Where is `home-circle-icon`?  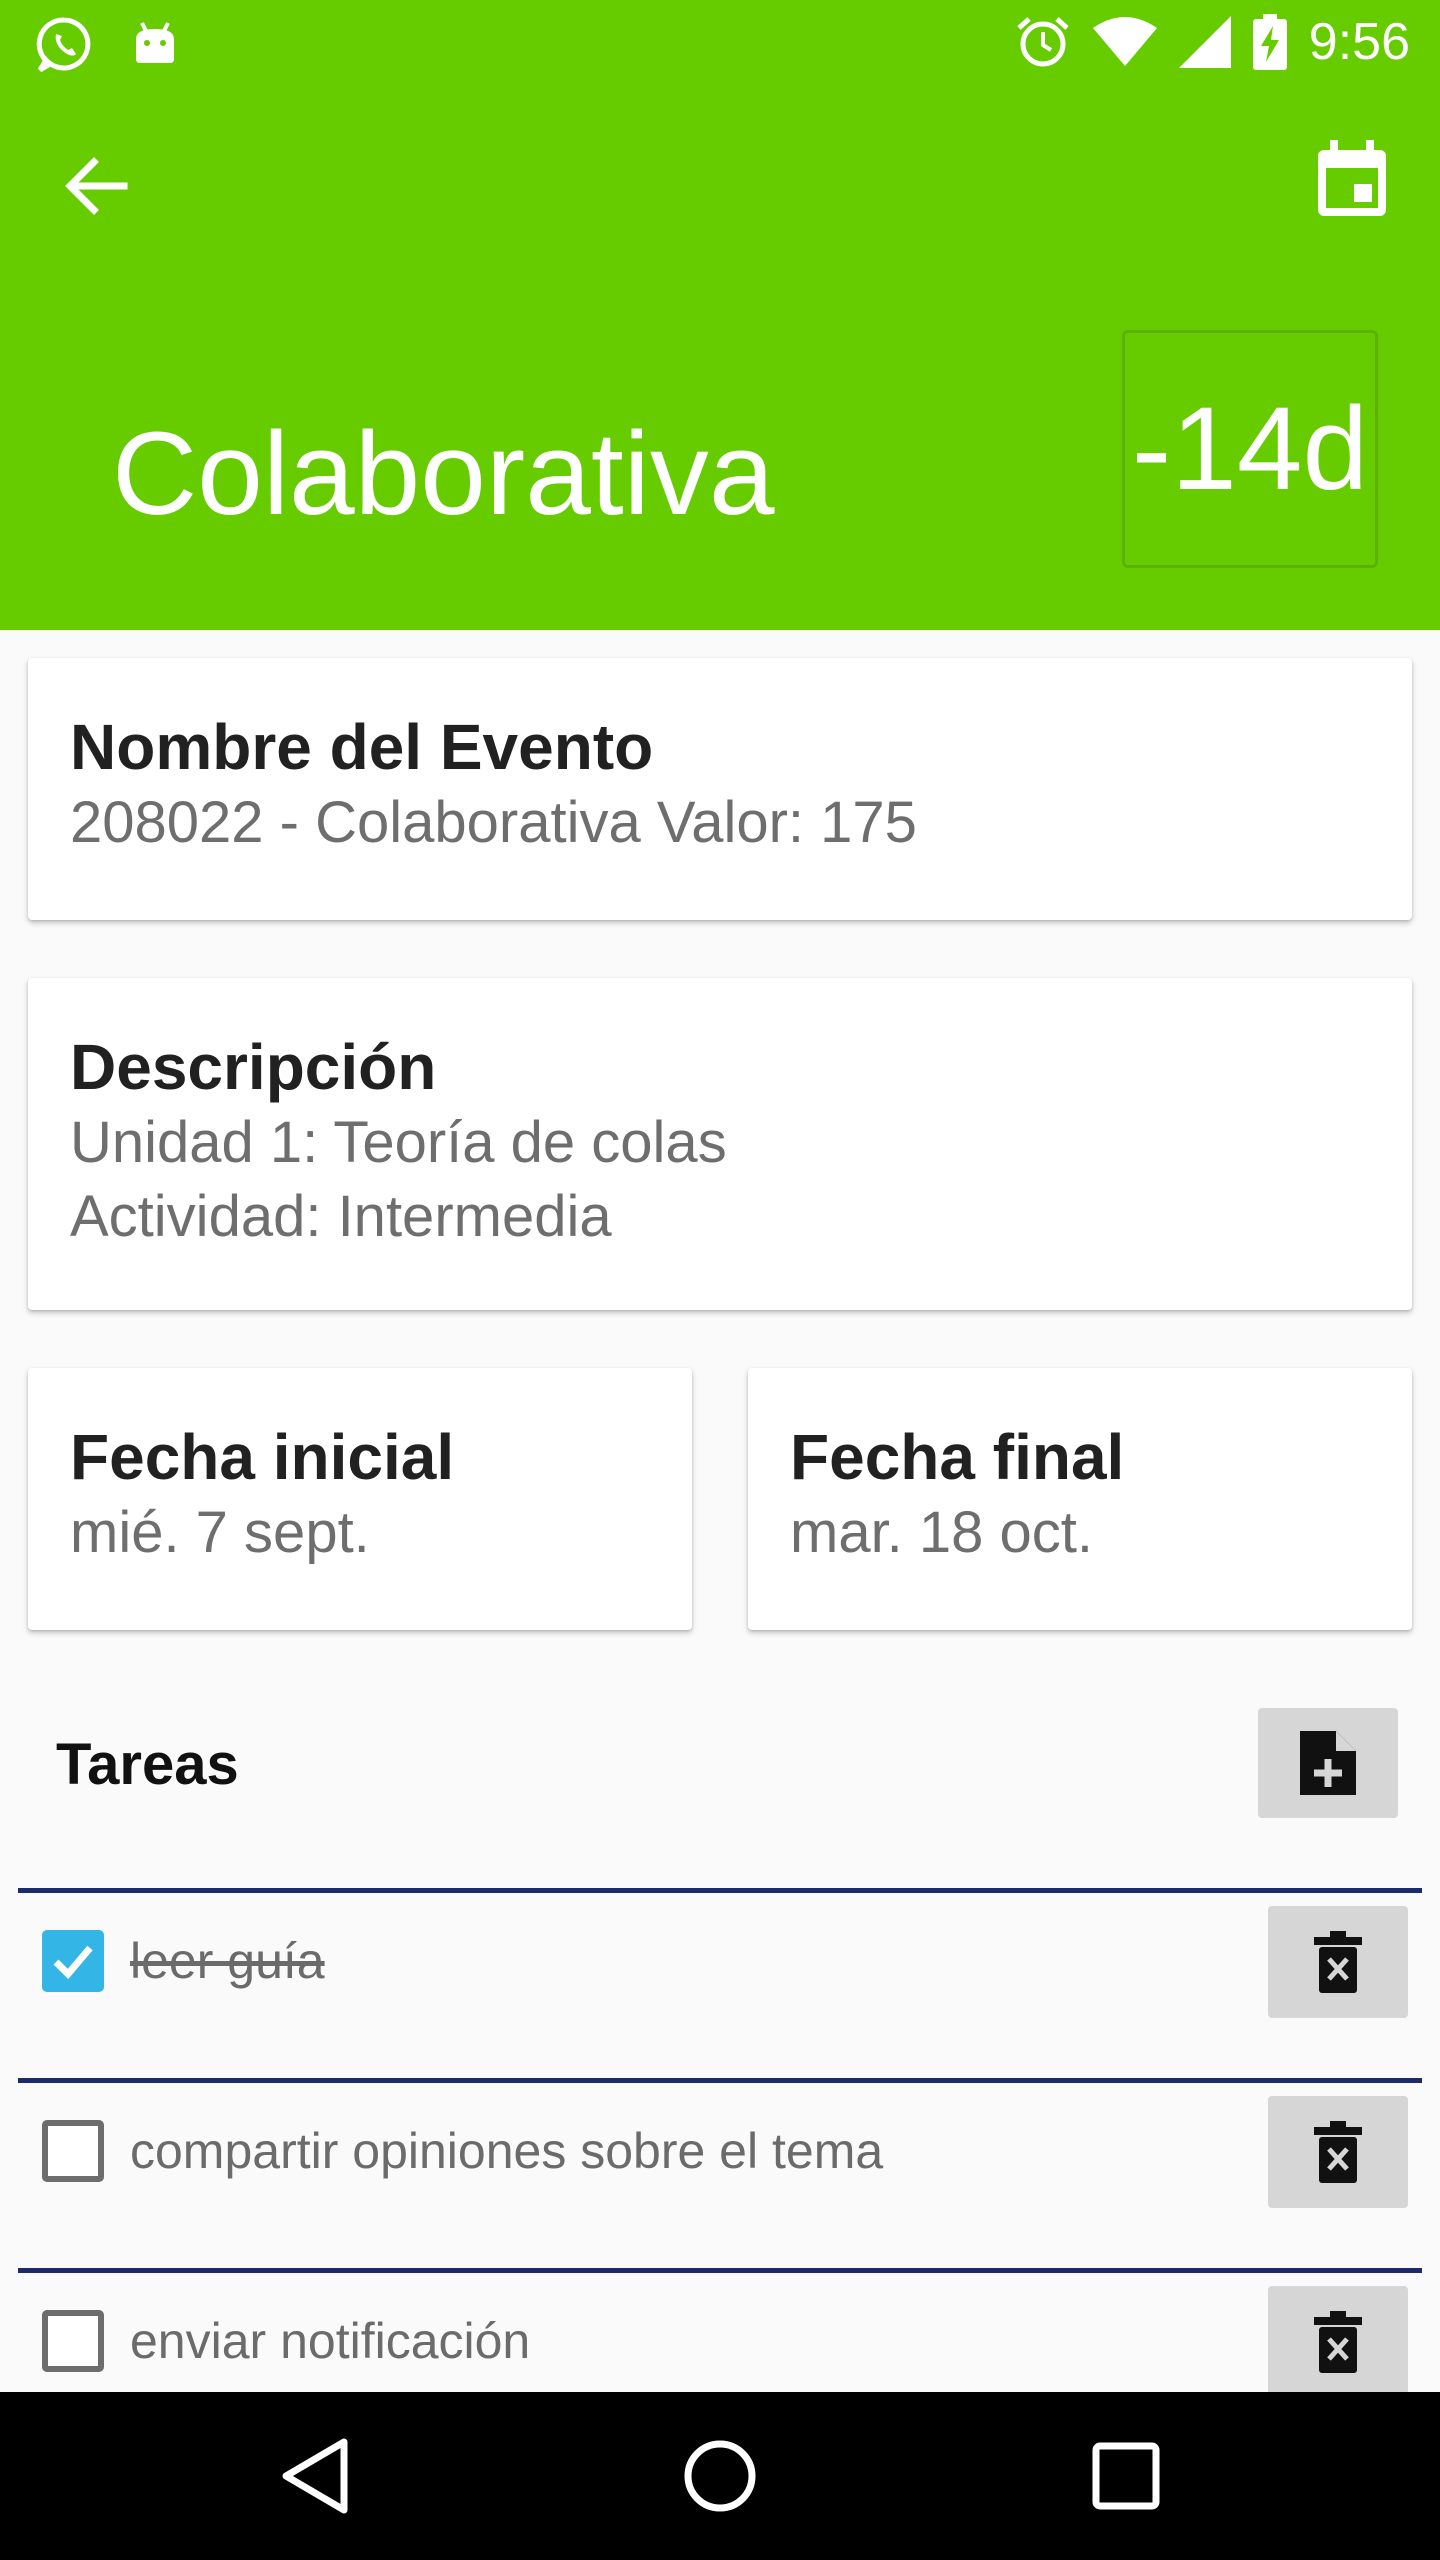 home-circle-icon is located at coordinates (720, 2476).